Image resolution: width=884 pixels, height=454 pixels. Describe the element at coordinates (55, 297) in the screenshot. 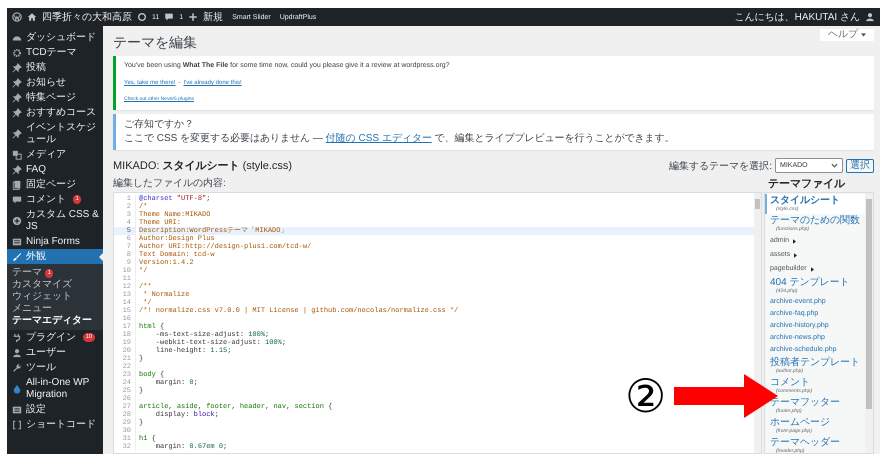

I see `submenu-item: ウィジェット` at that location.